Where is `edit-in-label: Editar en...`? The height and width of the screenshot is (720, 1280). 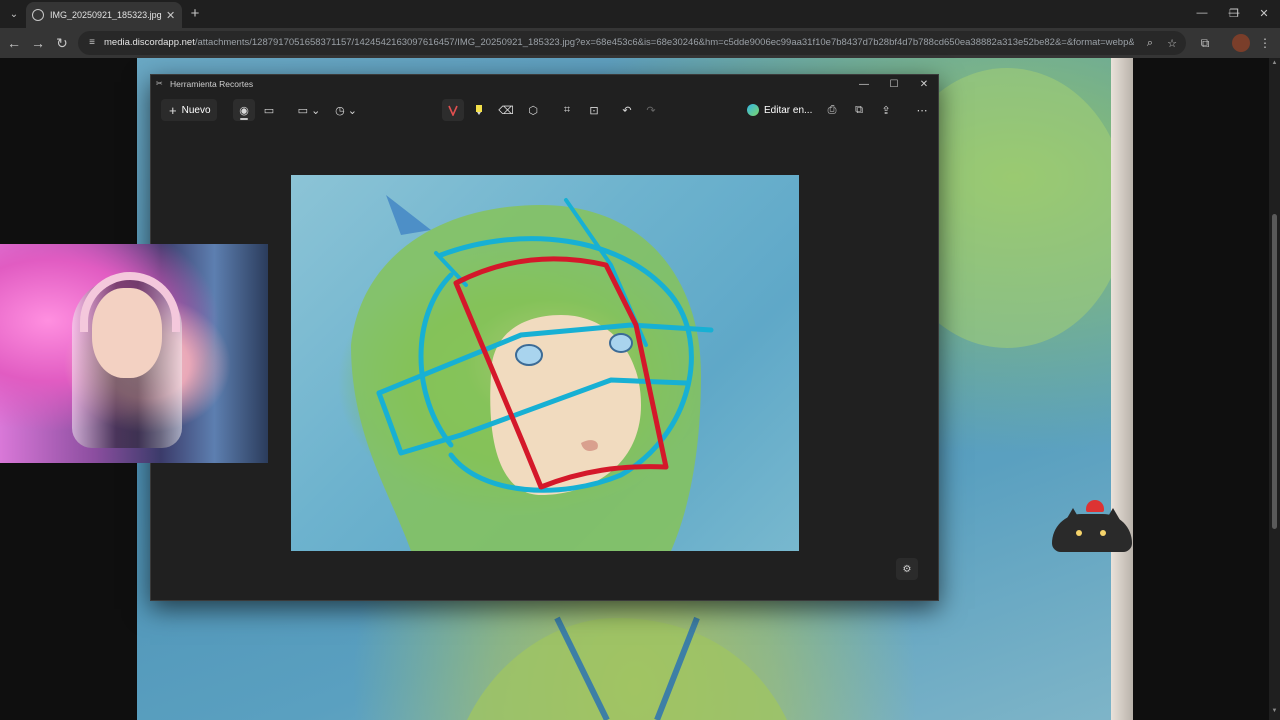 edit-in-label: Editar en... is located at coordinates (788, 110).